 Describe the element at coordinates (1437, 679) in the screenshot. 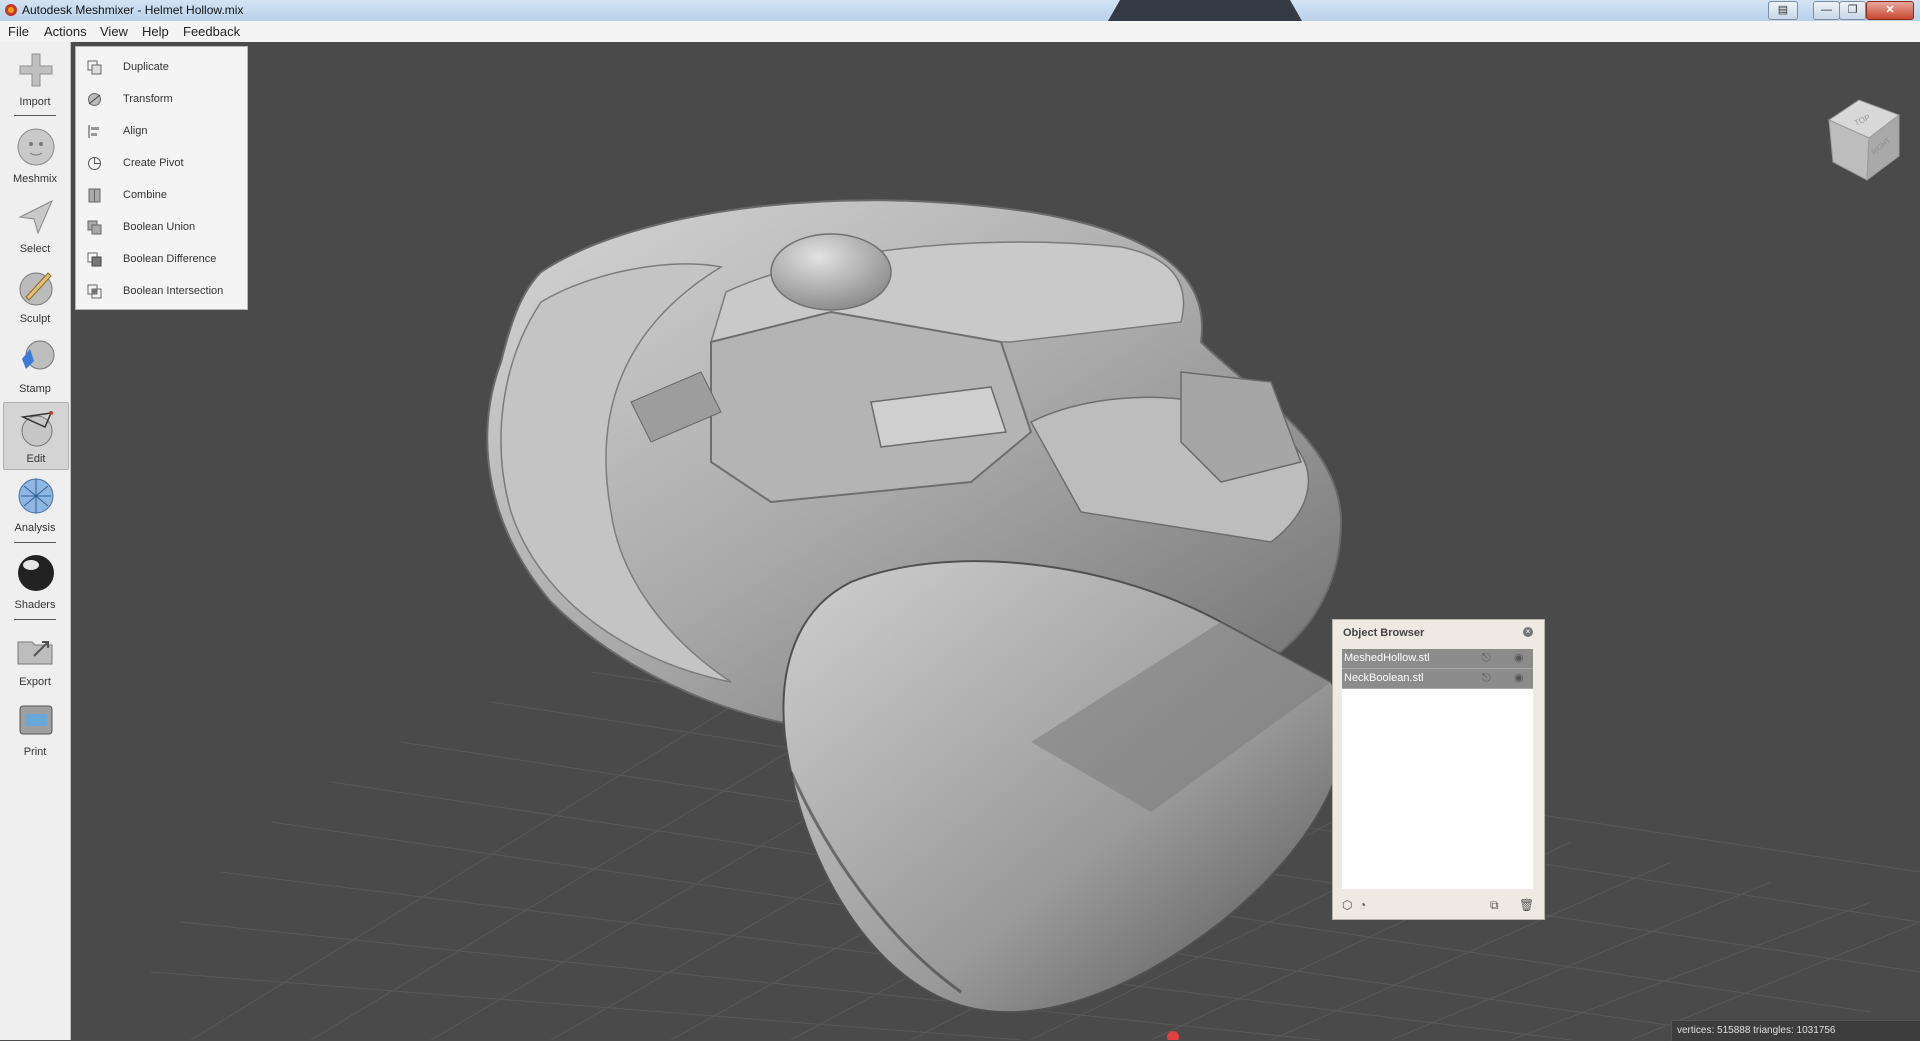

I see `object-row-neckboolean: NeckBoolean.stl ⎋ ◉` at that location.